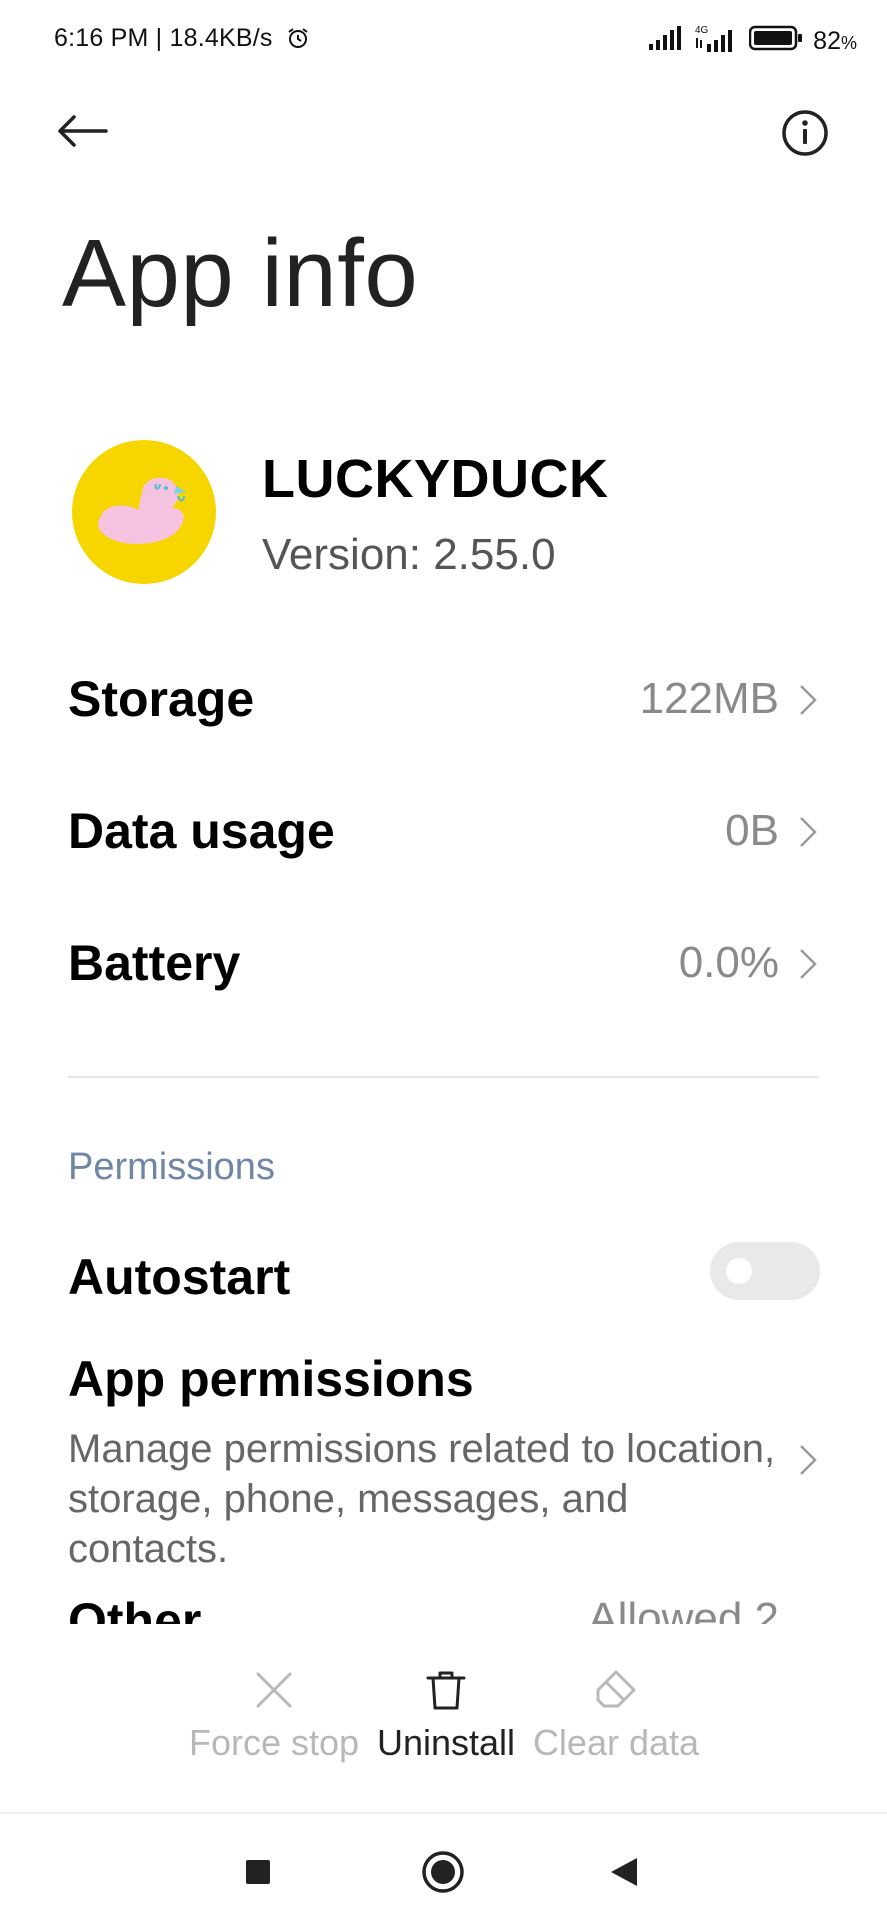  I want to click on app-name: LUCKYDUCK, so click(435, 479).